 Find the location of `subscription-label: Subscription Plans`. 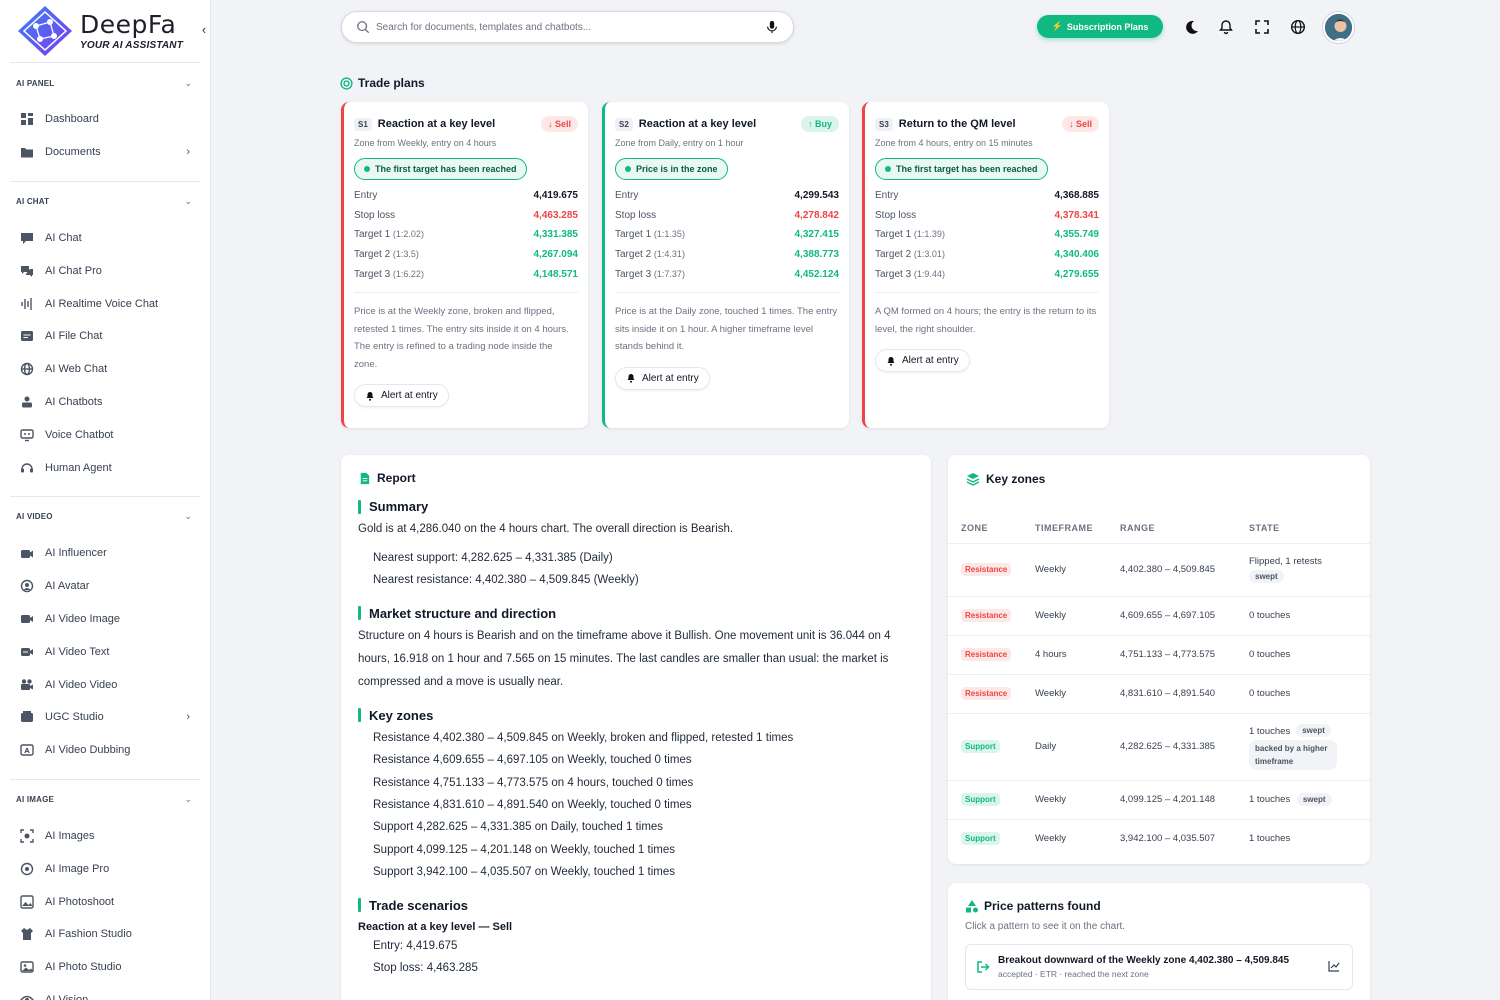

subscription-label: Subscription Plans is located at coordinates (1107, 26).